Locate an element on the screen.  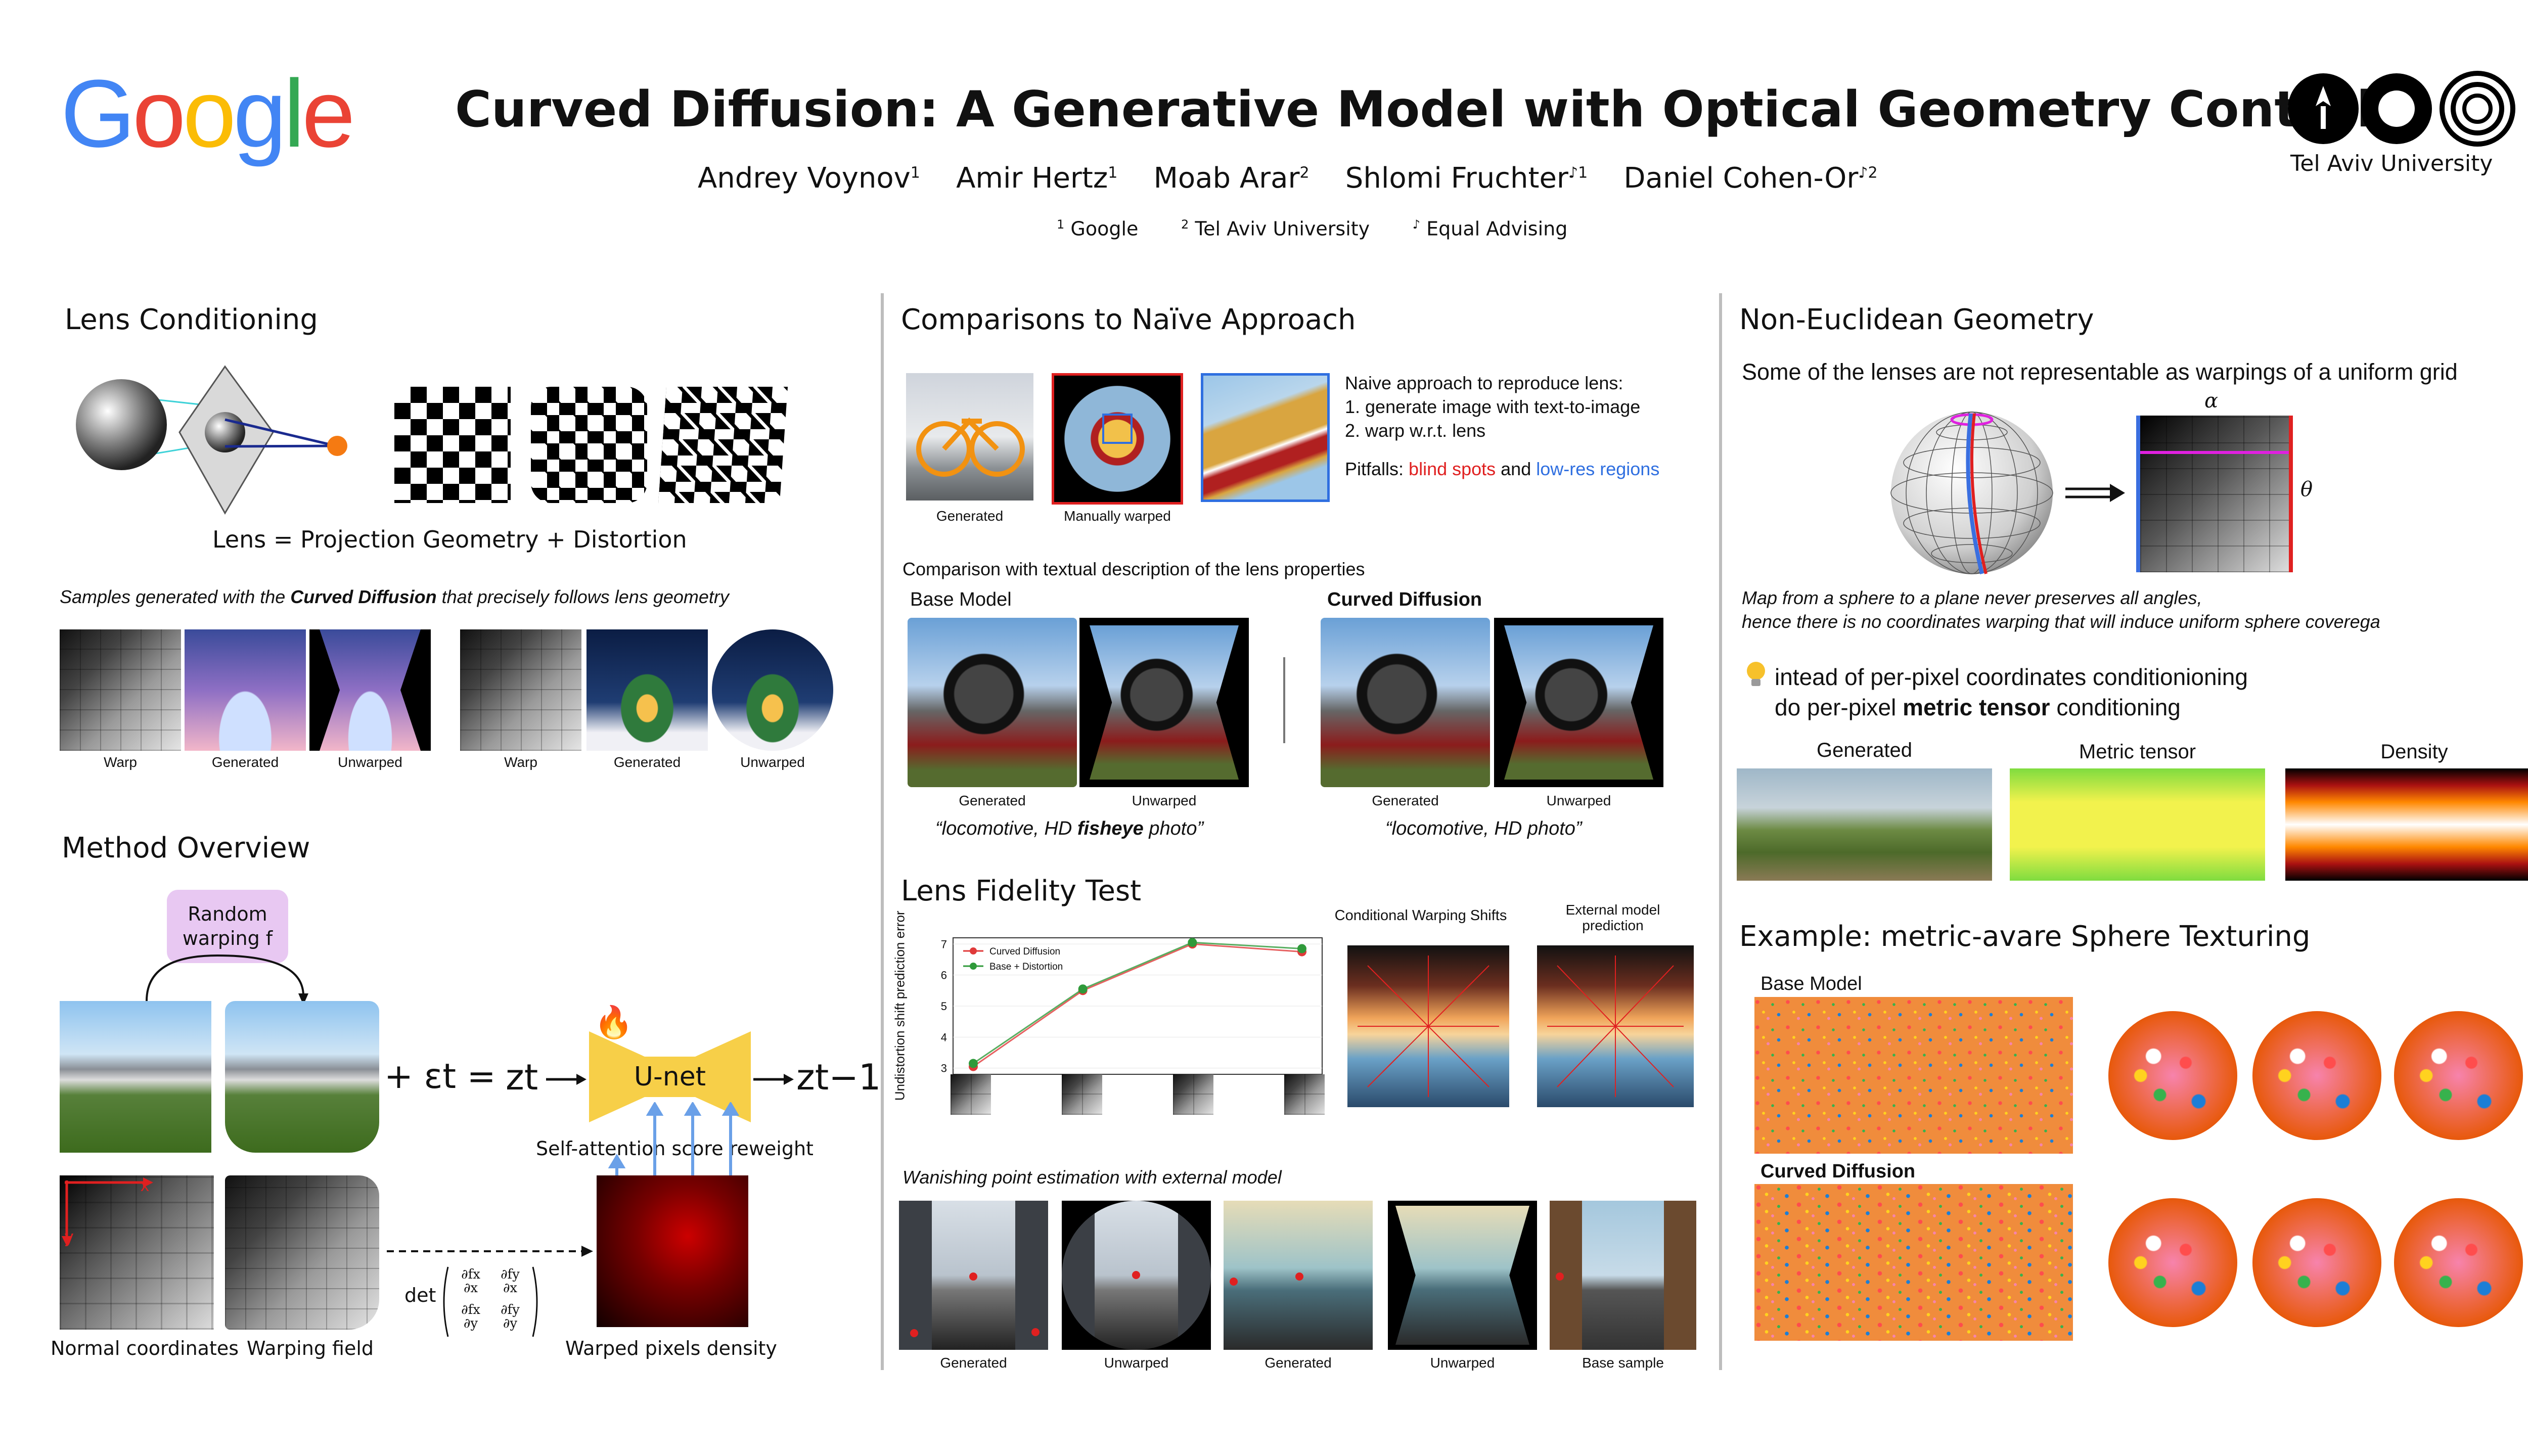
sample-label-warp-1: Warp is located at coordinates (121, 762).